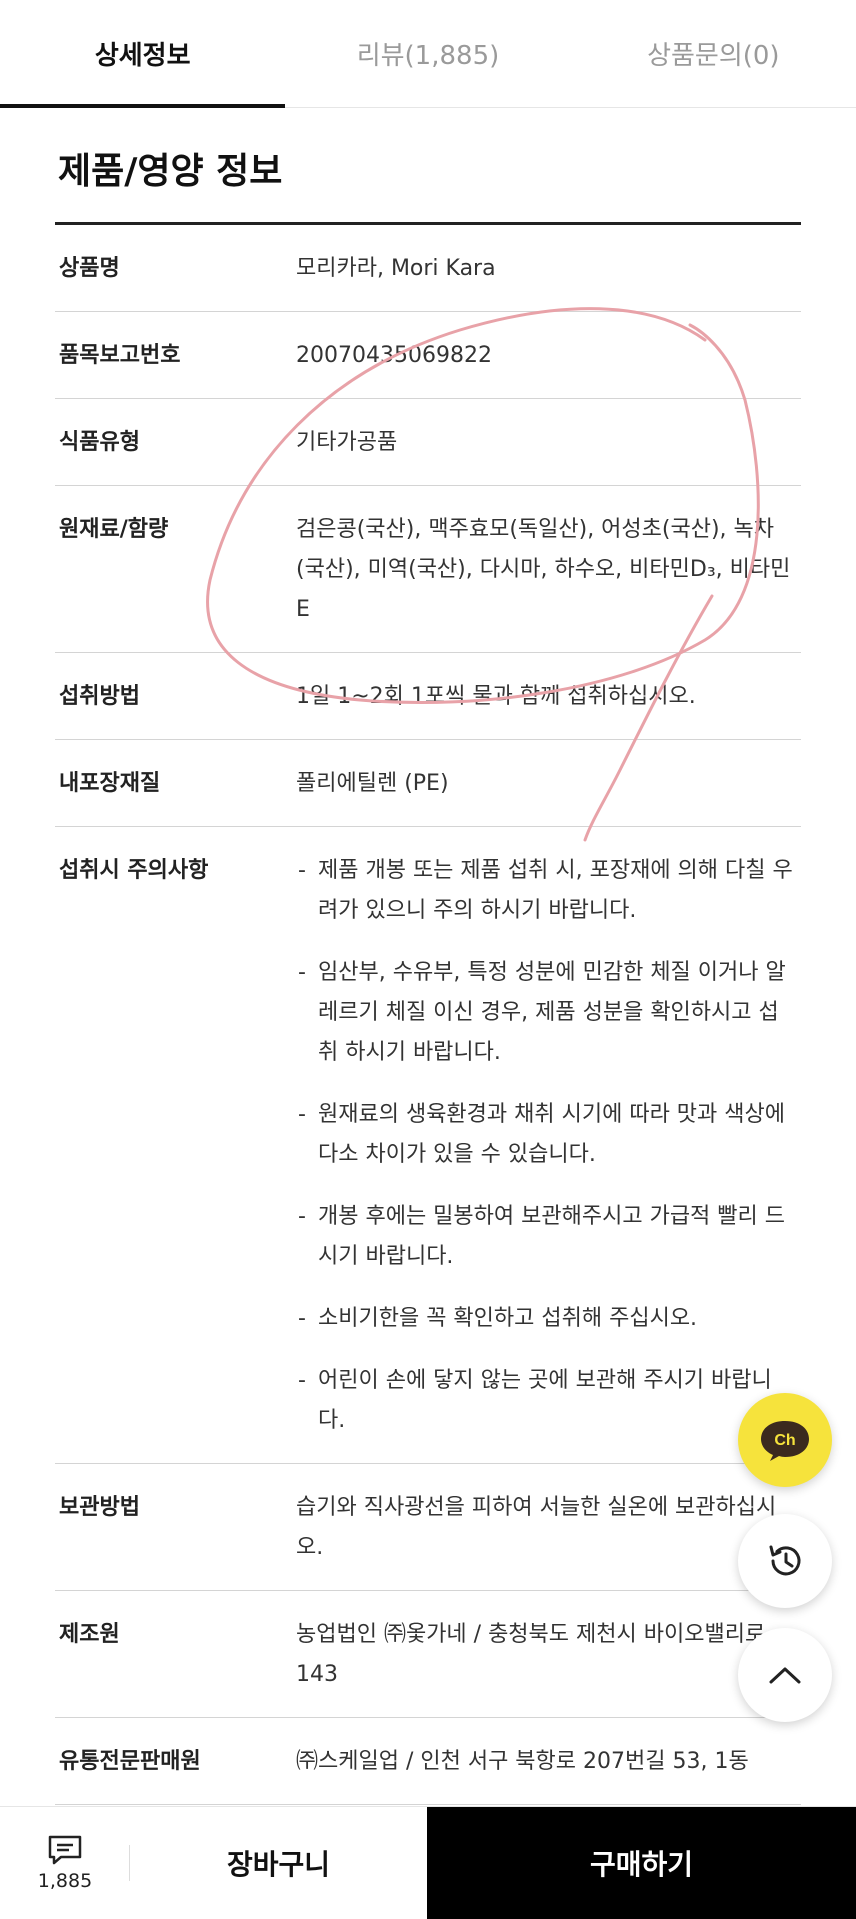 Image resolution: width=856 pixels, height=1919 pixels. I want to click on chevron-up-icon, so click(785, 1675).